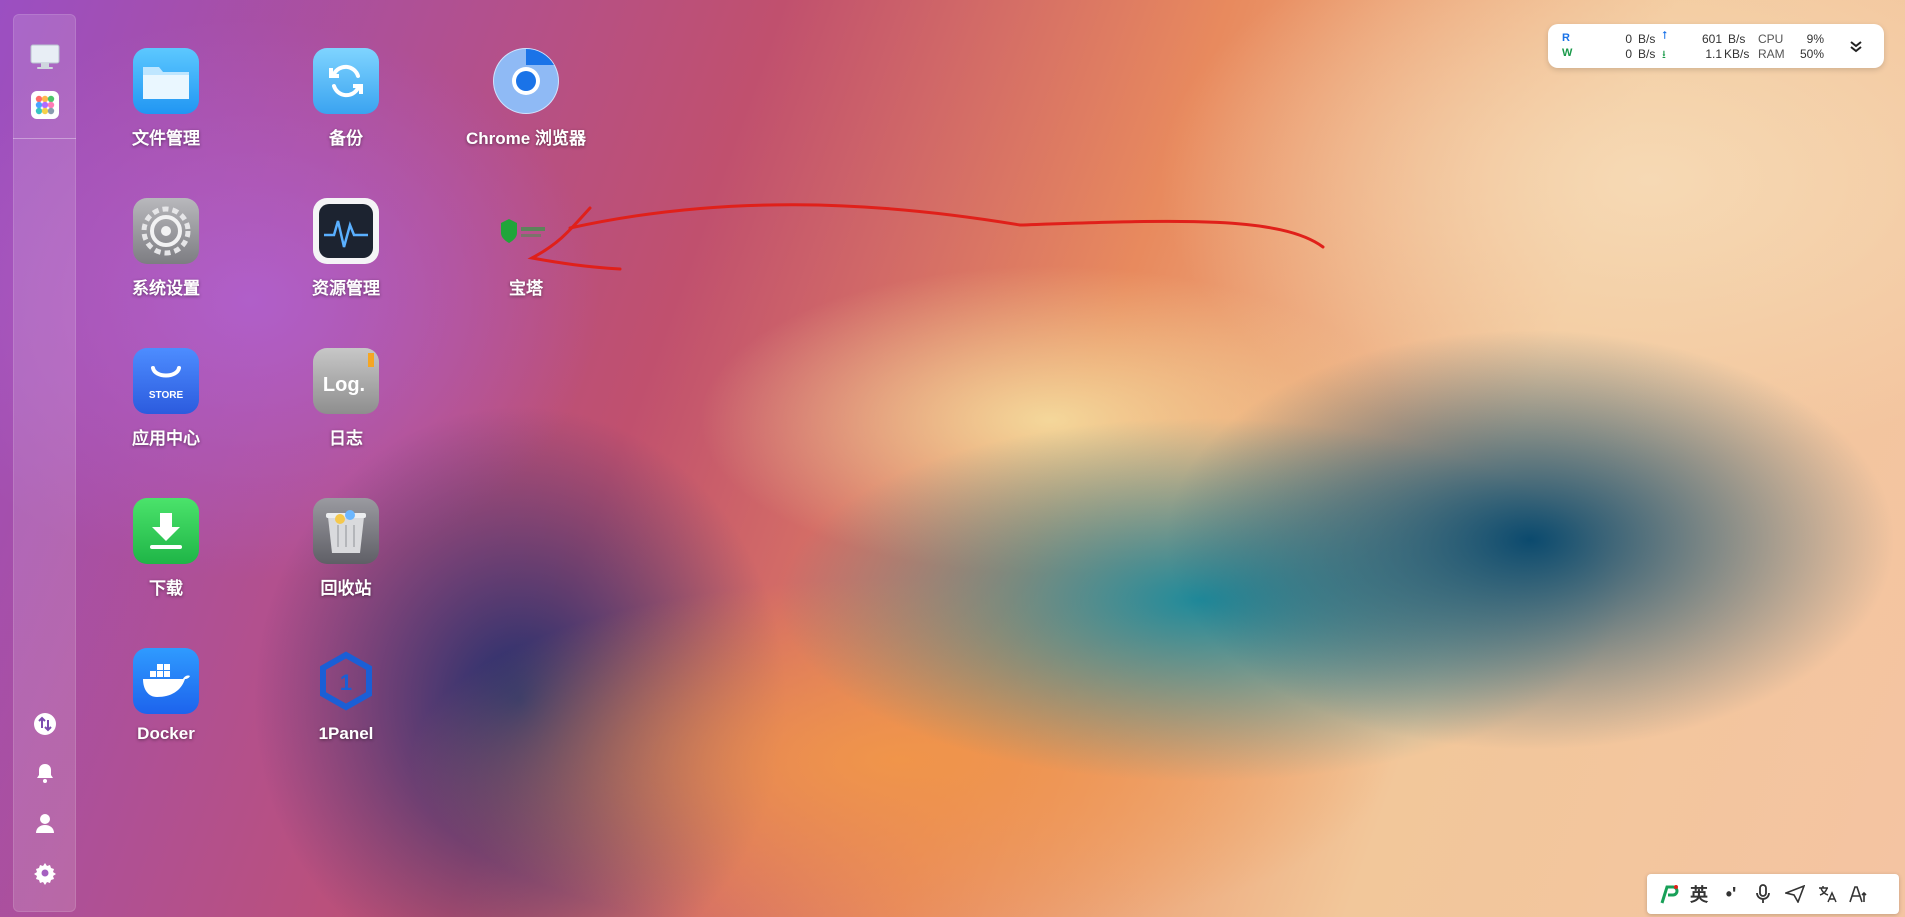 The height and width of the screenshot is (917, 1905). What do you see at coordinates (1737, 54) in the screenshot?
I see `download-unit: KB/s` at bounding box center [1737, 54].